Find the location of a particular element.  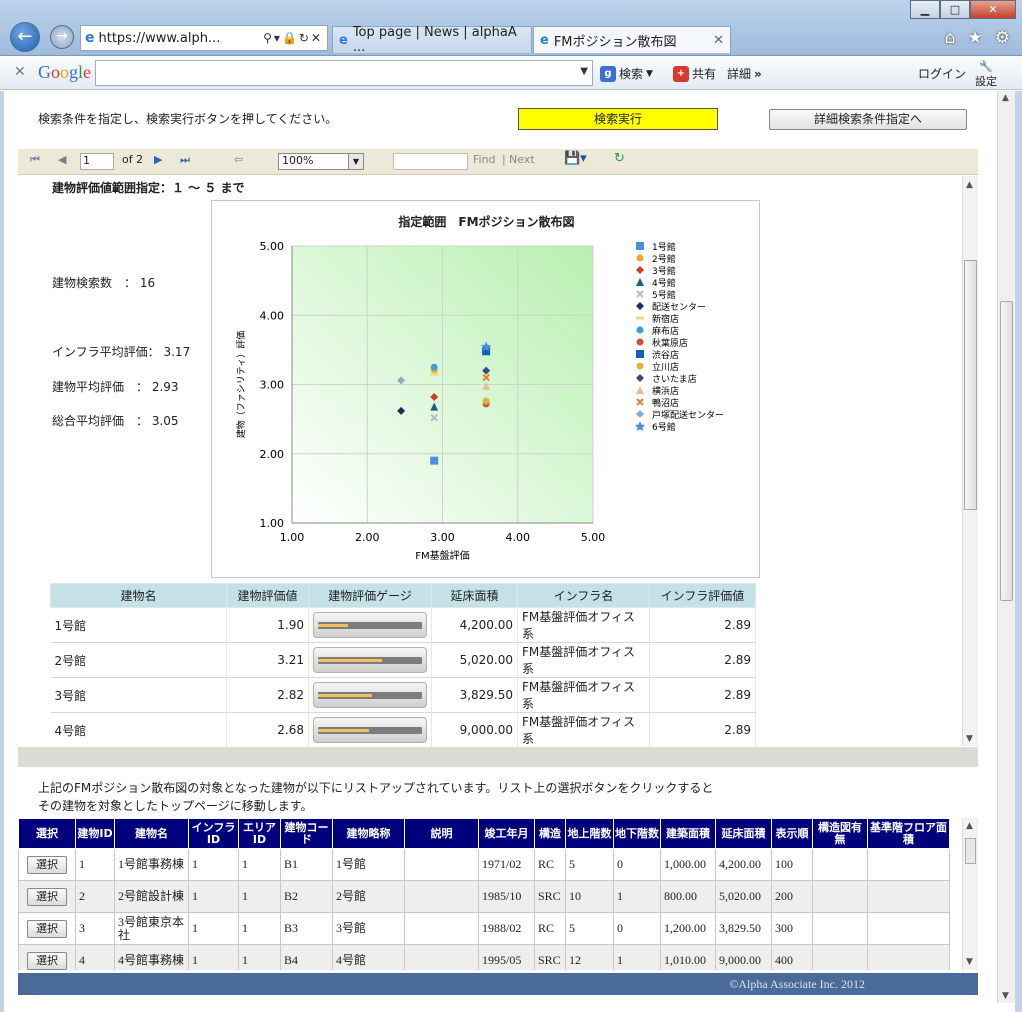

favorites-star-icon: ★ is located at coordinates (975, 38).